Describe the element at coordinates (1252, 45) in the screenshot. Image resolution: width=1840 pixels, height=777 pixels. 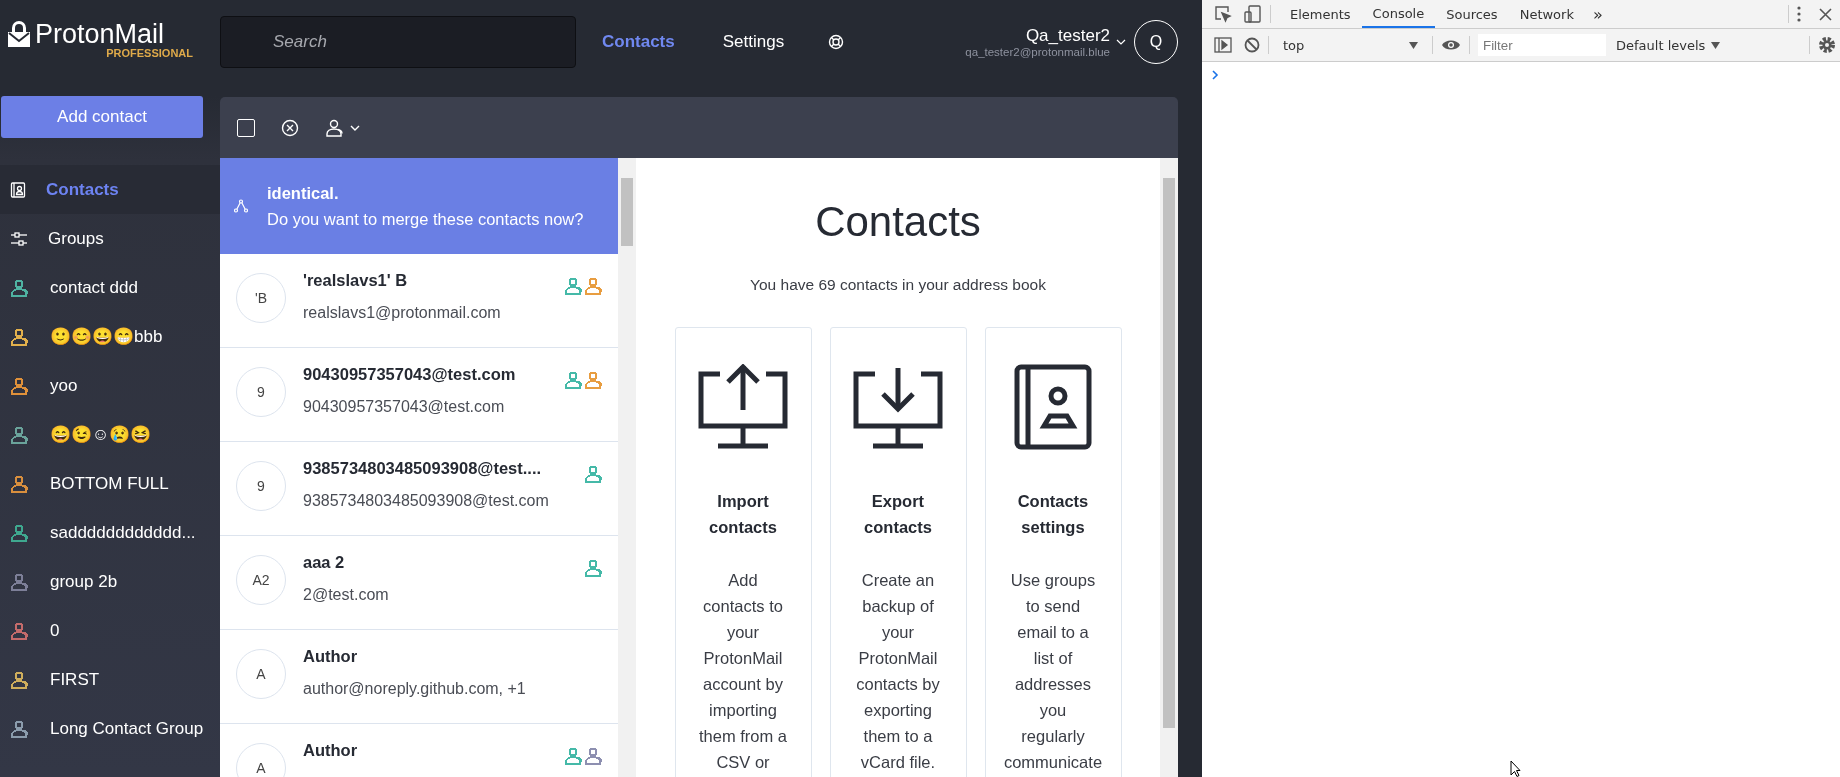
I see `block-icon` at that location.